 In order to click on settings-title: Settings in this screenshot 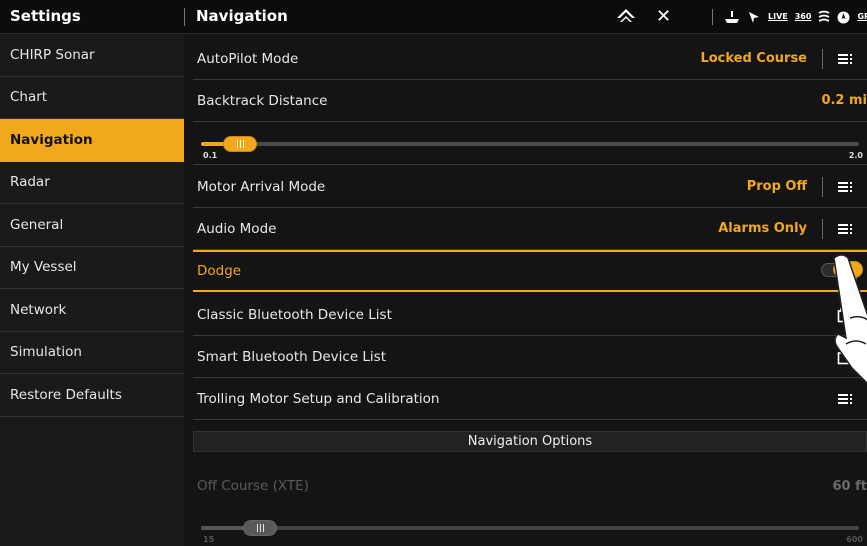, I will do `click(45, 16)`.